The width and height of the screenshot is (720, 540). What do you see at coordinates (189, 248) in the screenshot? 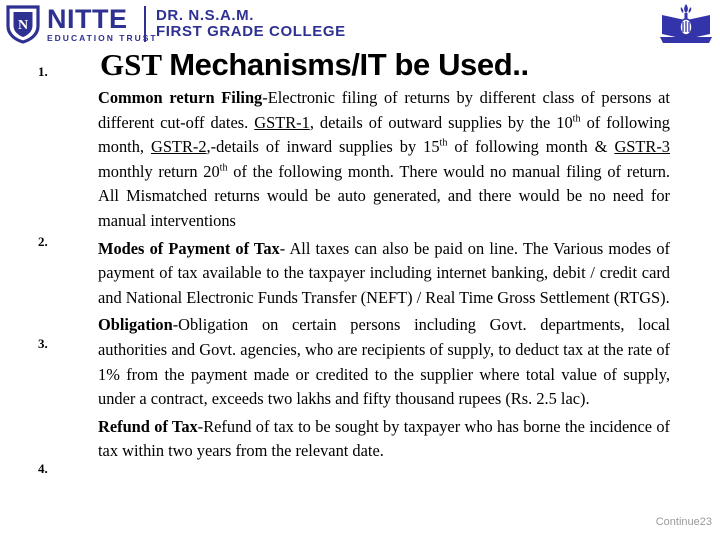
I see `paragraph-2-heading: Modes of Payment of Tax` at bounding box center [189, 248].